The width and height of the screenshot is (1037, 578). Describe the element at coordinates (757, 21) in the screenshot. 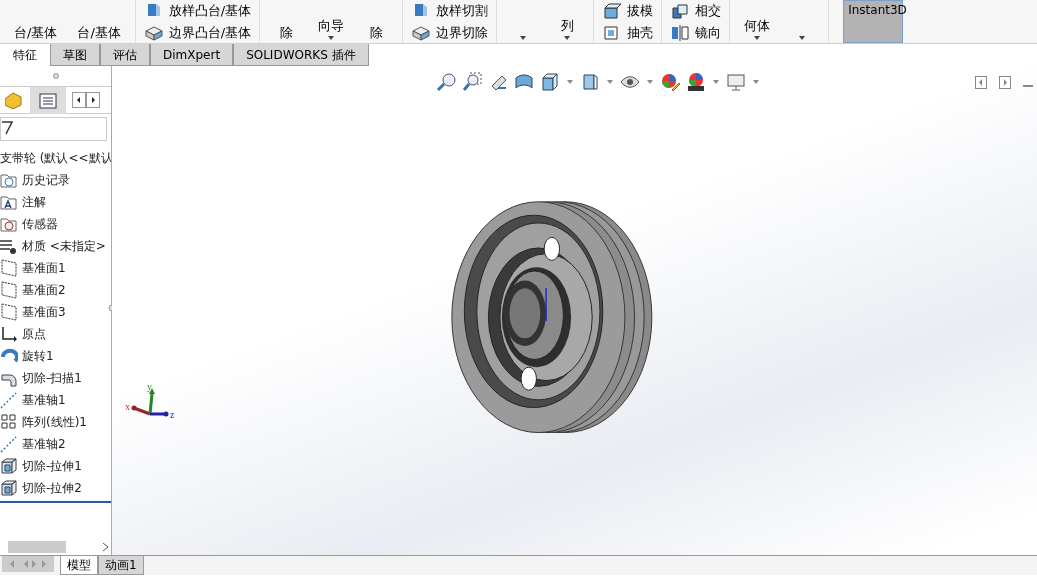

I see `ribbon-button: 何体` at that location.